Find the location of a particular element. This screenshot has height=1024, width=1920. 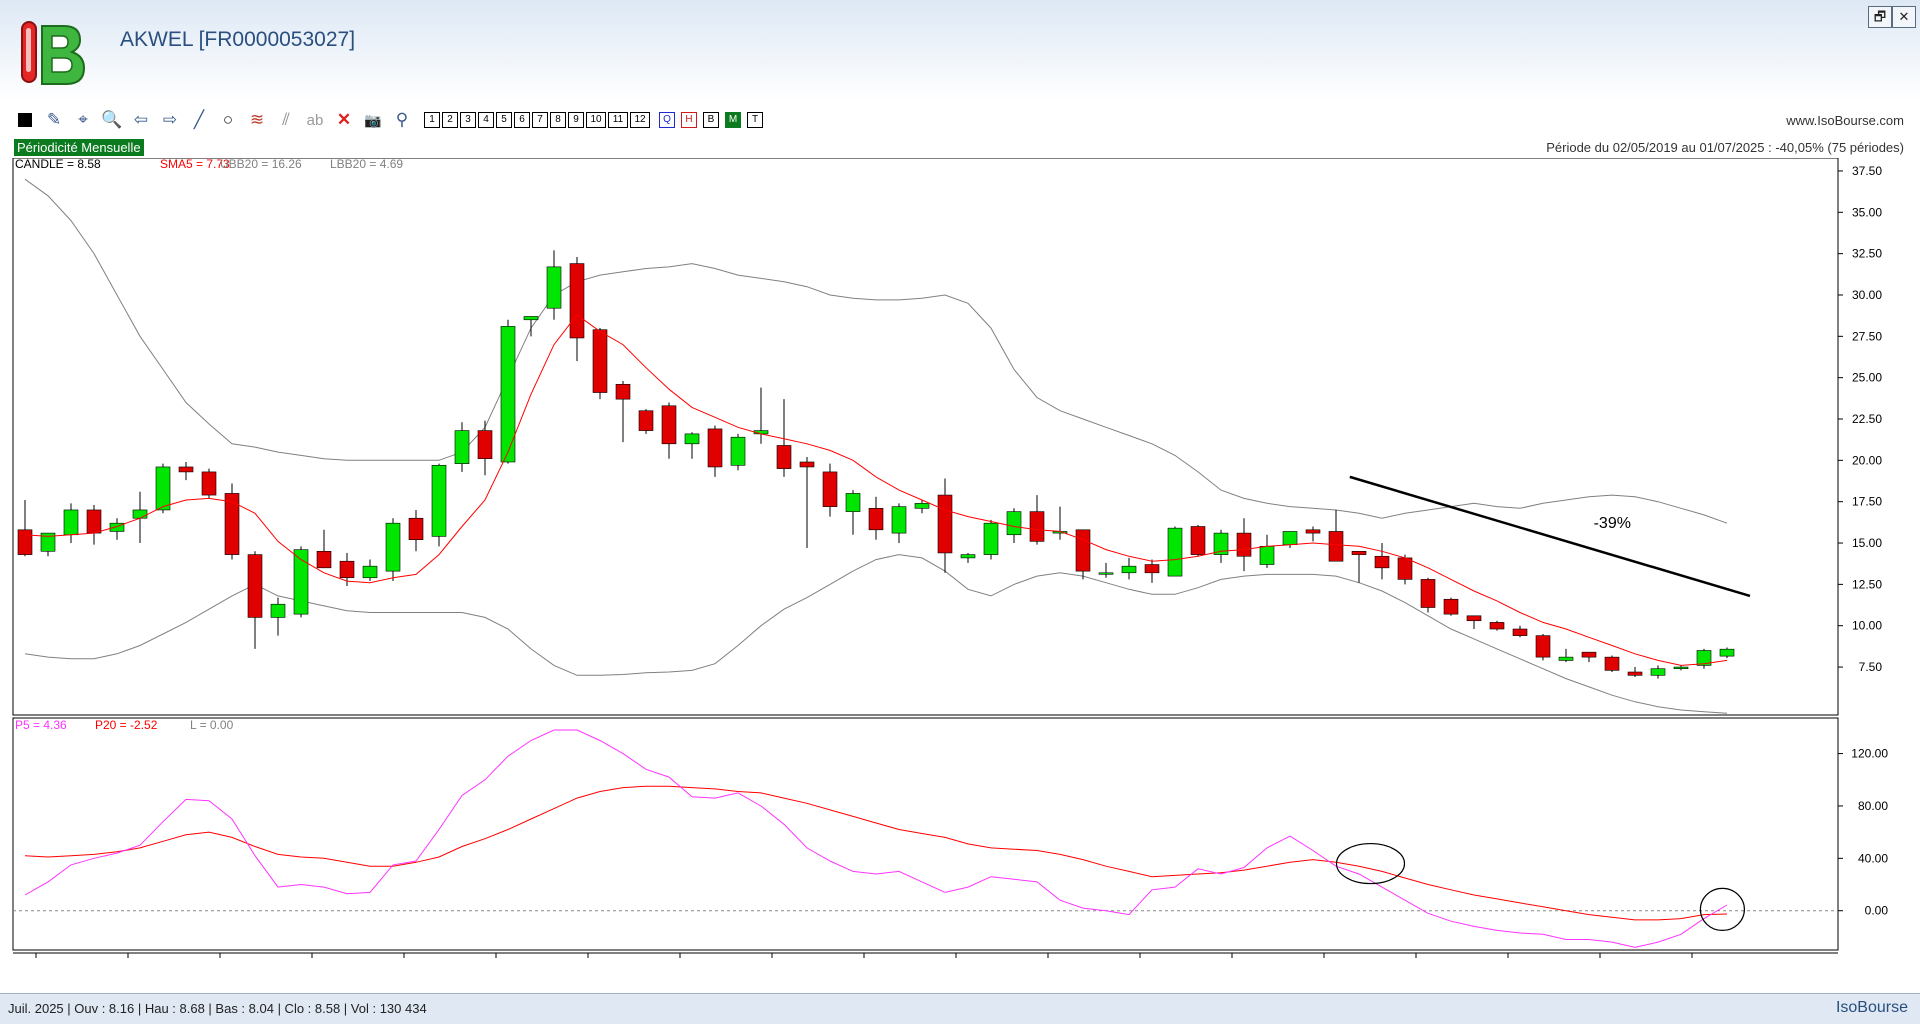

period-button-q: Q is located at coordinates (667, 120).